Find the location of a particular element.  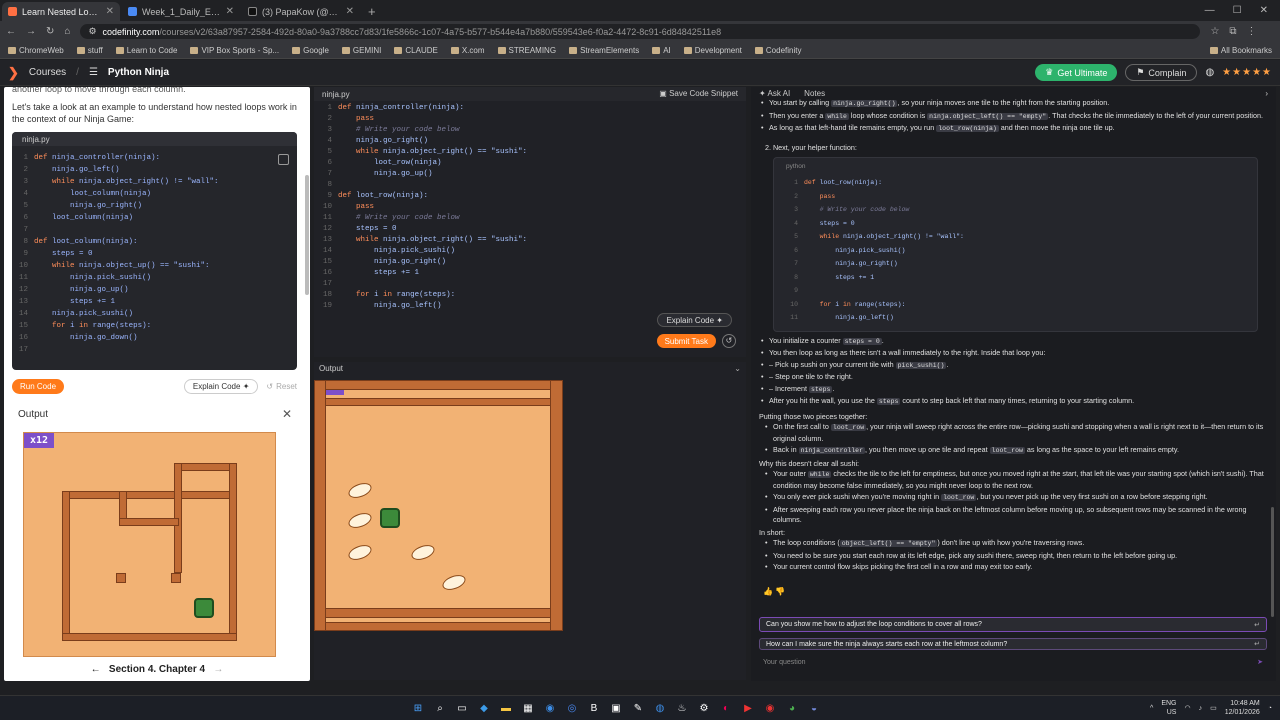

code-line: 5 ninja.go_right() is located at coordinates (83, 206).